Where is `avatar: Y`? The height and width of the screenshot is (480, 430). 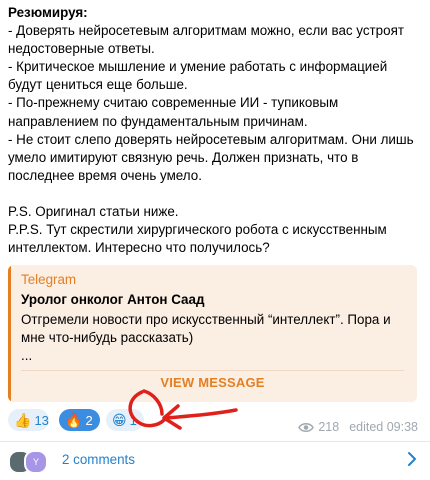 avatar: Y is located at coordinates (36, 462).